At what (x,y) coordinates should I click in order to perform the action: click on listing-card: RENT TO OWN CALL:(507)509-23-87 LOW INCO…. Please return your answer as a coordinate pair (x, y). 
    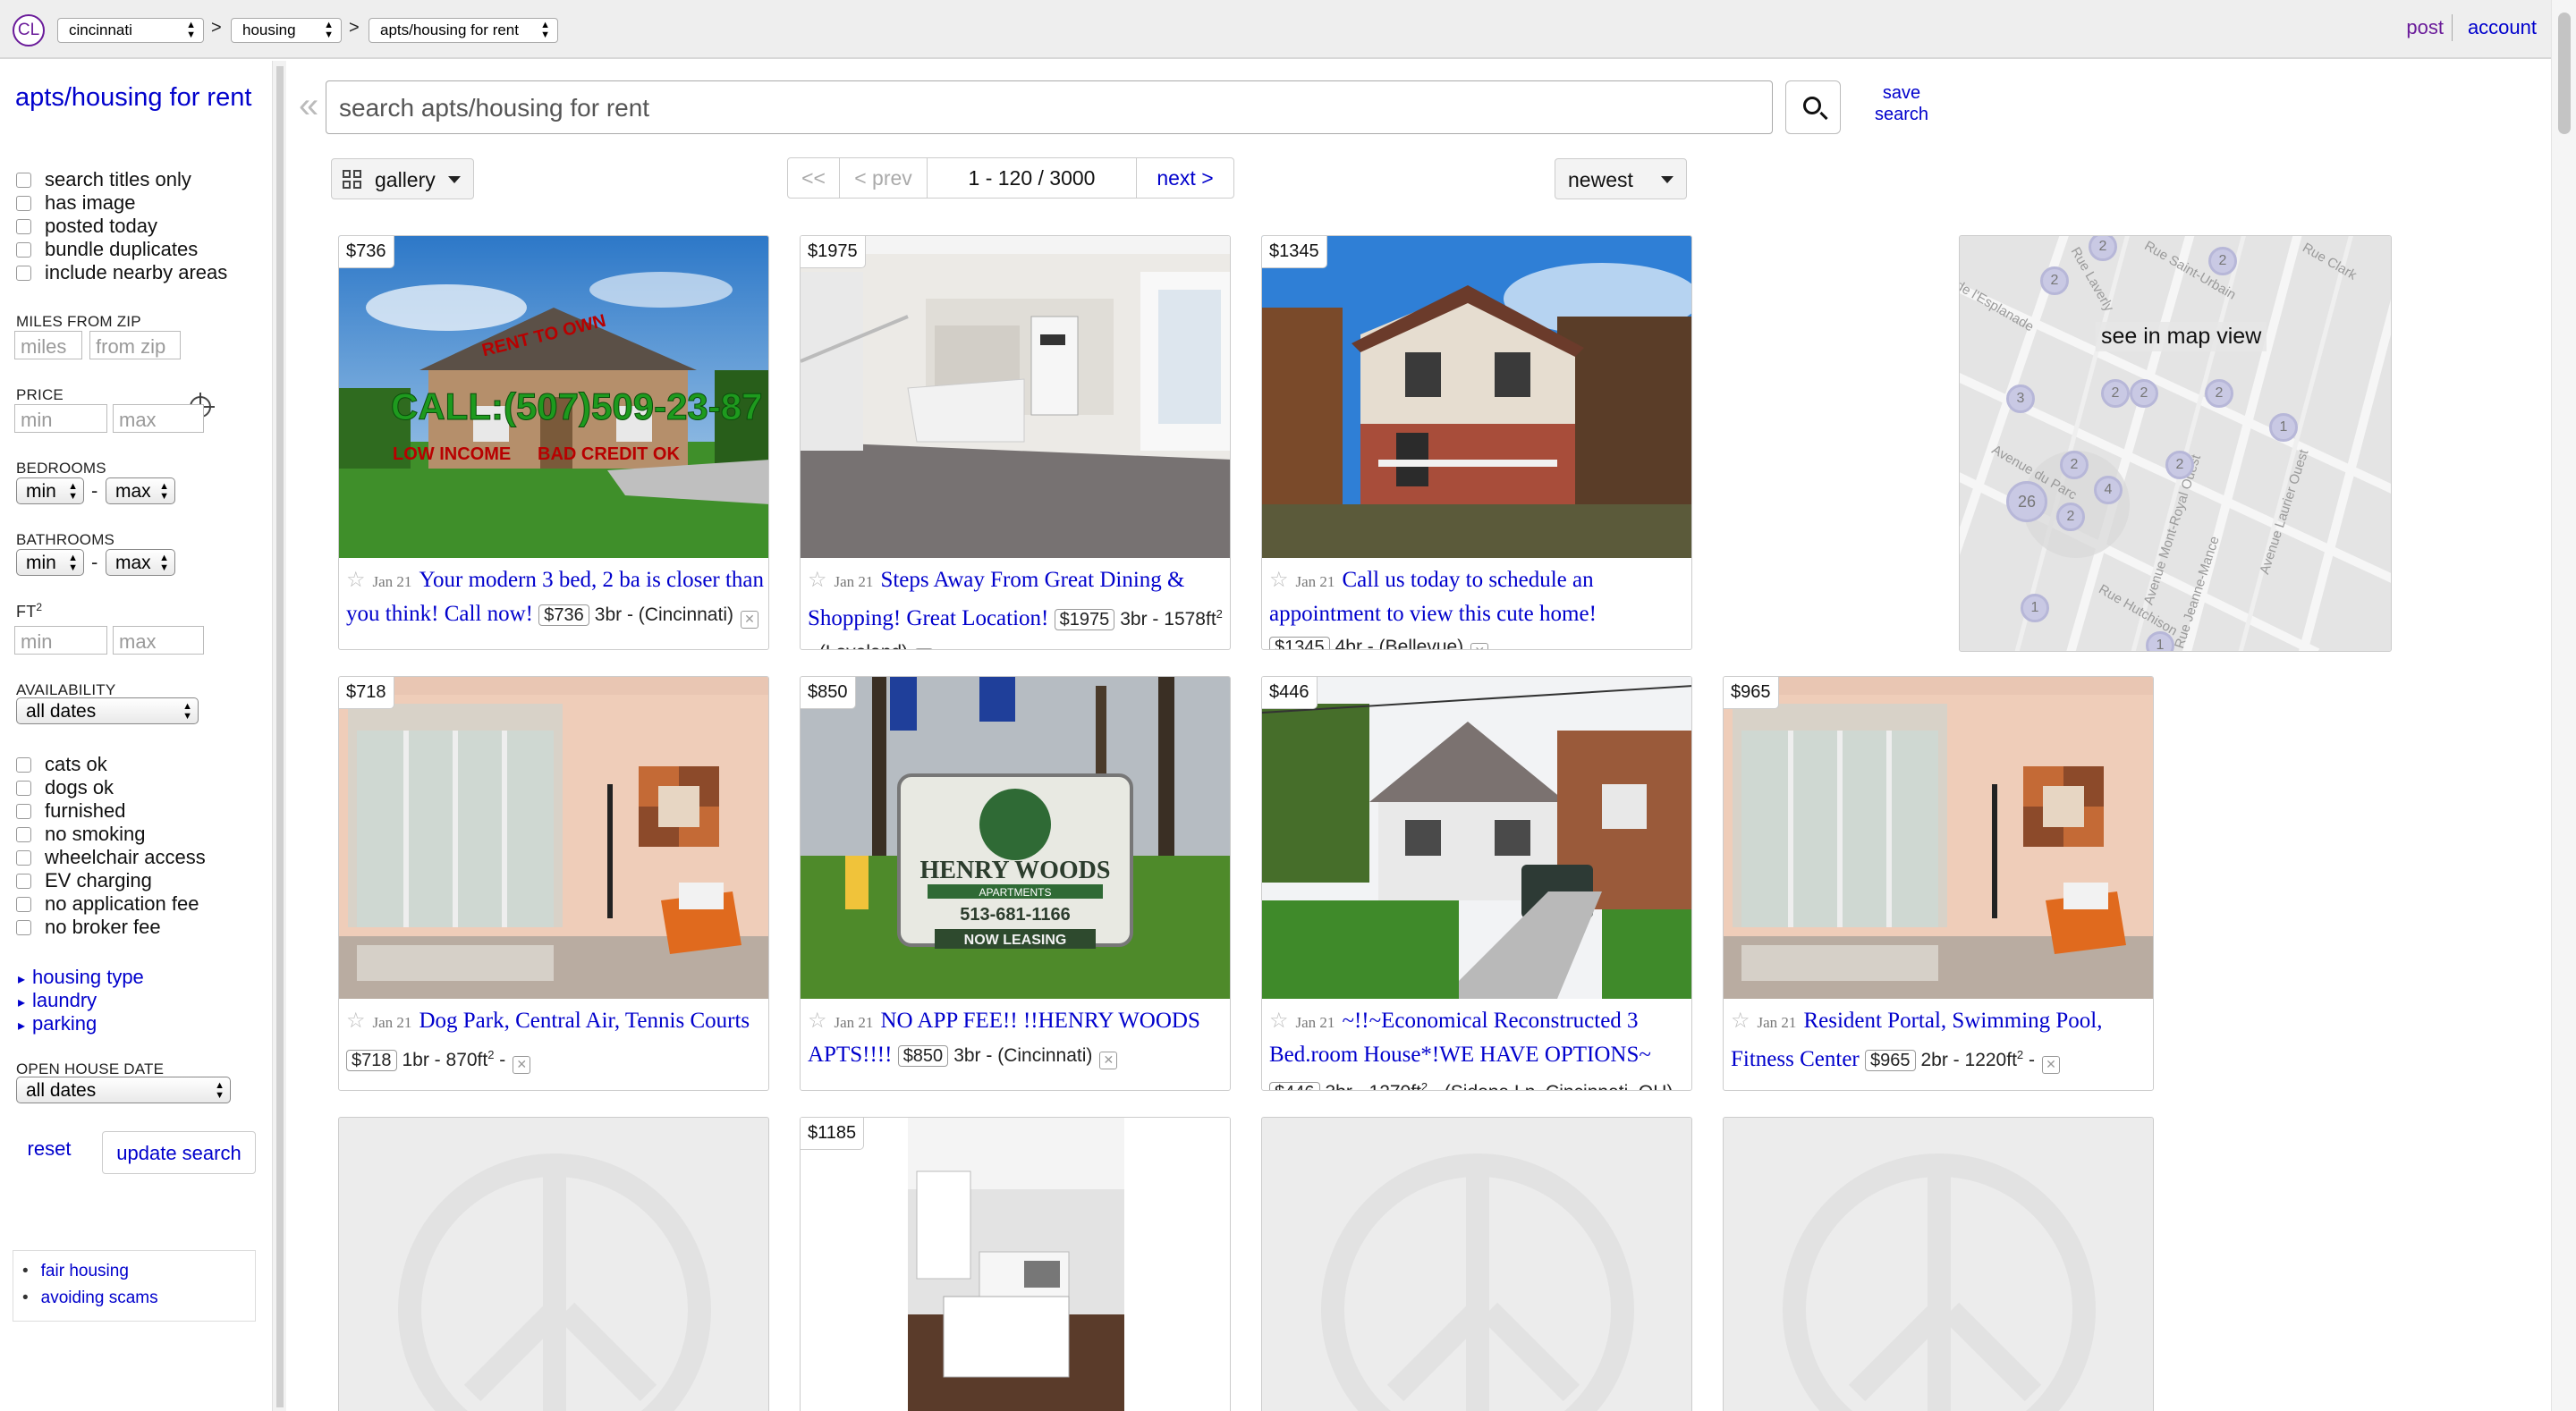
    Looking at the image, I should click on (553, 443).